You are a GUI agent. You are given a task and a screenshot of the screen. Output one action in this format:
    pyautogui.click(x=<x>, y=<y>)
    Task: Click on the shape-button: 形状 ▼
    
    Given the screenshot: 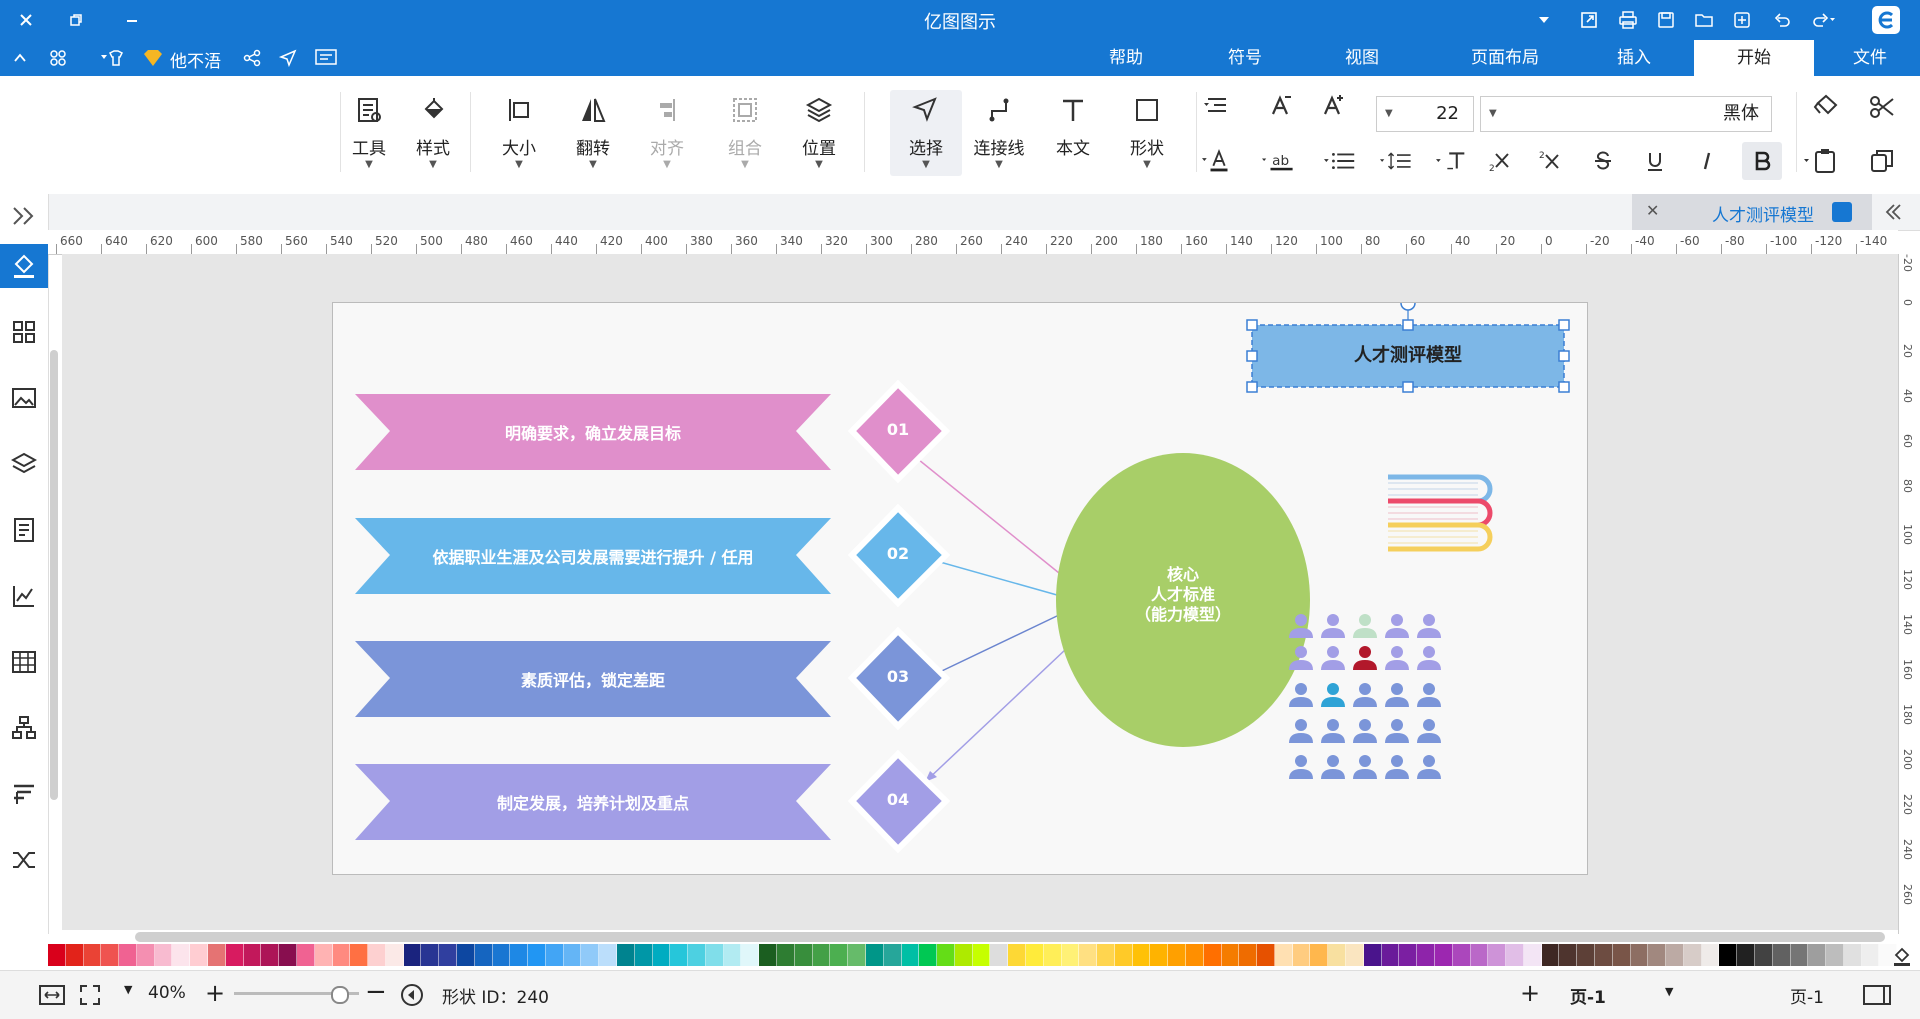 What is the action you would take?
    pyautogui.click(x=1147, y=133)
    